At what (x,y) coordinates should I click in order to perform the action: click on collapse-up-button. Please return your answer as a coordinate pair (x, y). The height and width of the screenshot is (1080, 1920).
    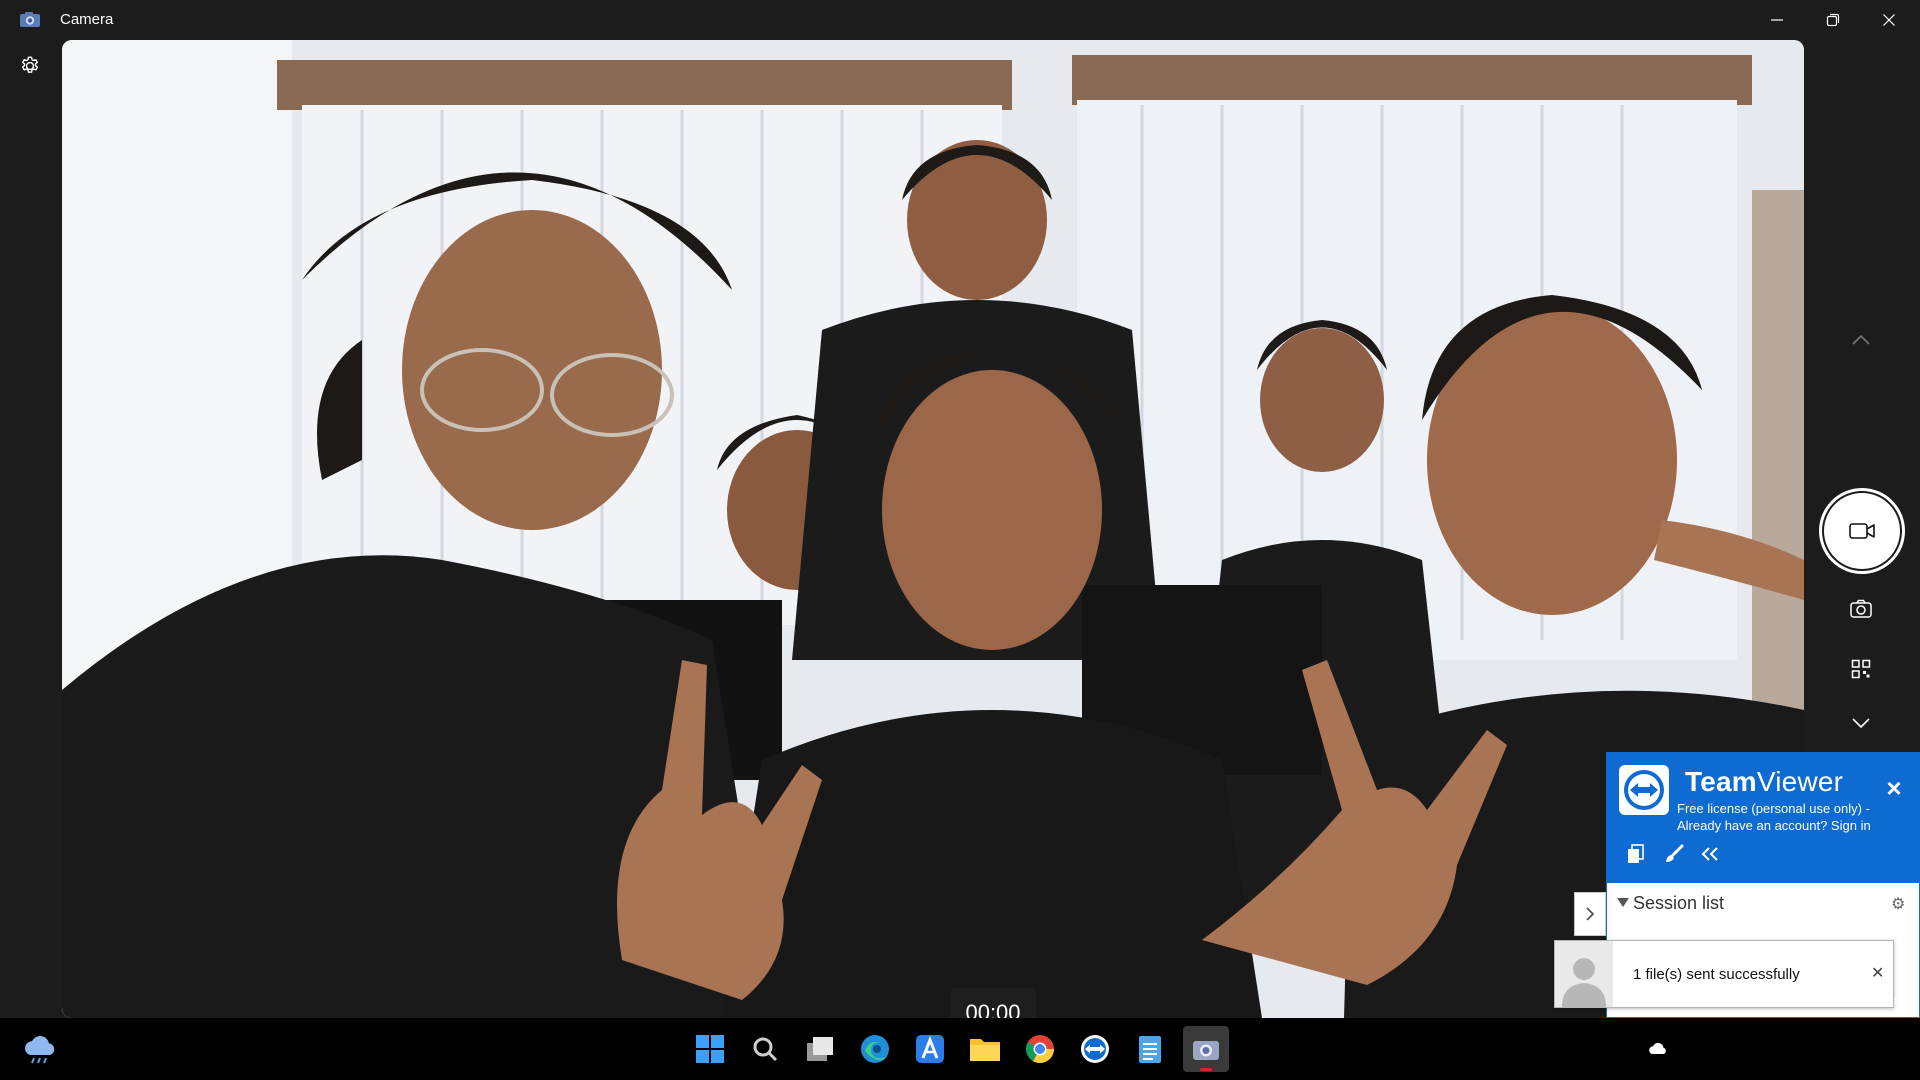
    Looking at the image, I should click on (1861, 340).